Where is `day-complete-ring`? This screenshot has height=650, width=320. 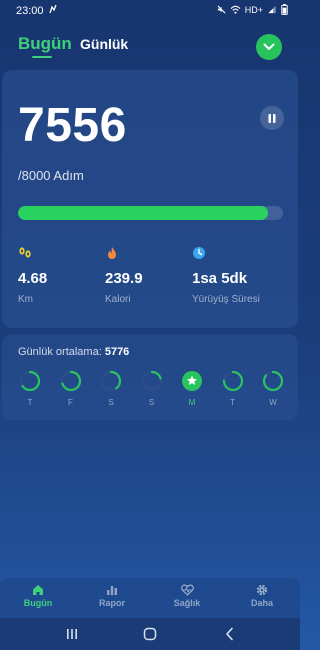
day-complete-ring is located at coordinates (192, 381).